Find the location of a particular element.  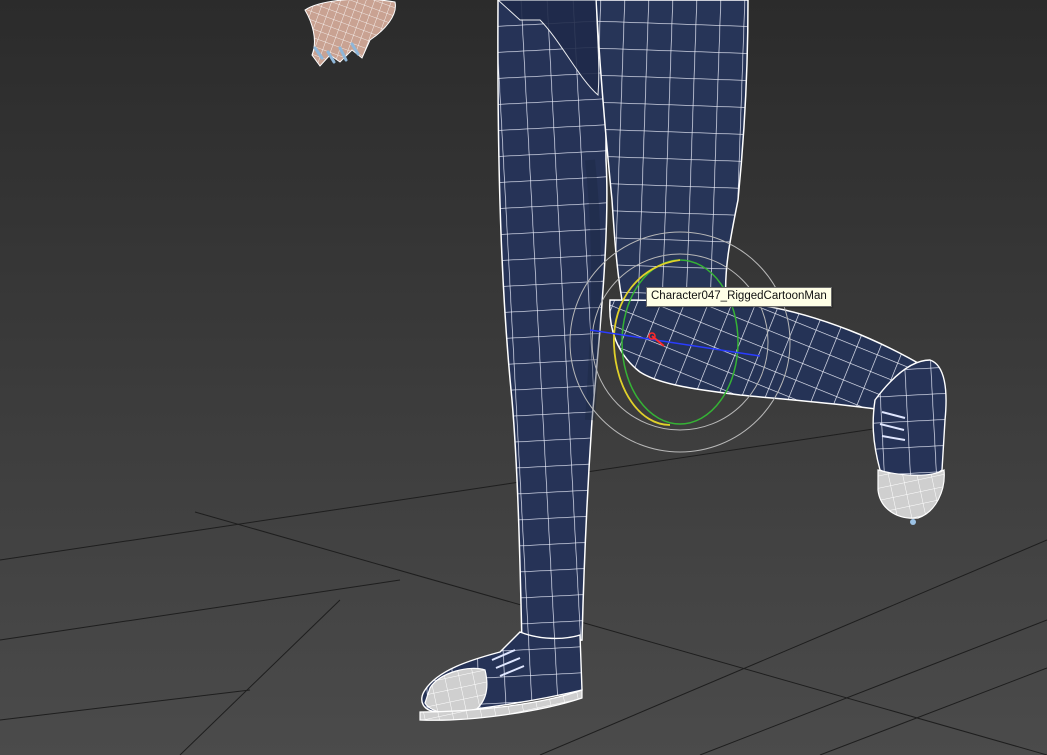

object-name-tooltip: Character047_RiggedCartoonMan is located at coordinates (739, 297).